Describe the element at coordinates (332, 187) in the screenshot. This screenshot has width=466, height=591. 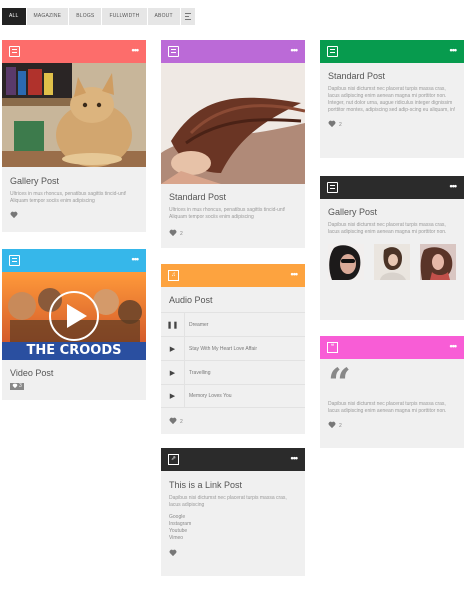
I see `grid-icon` at that location.